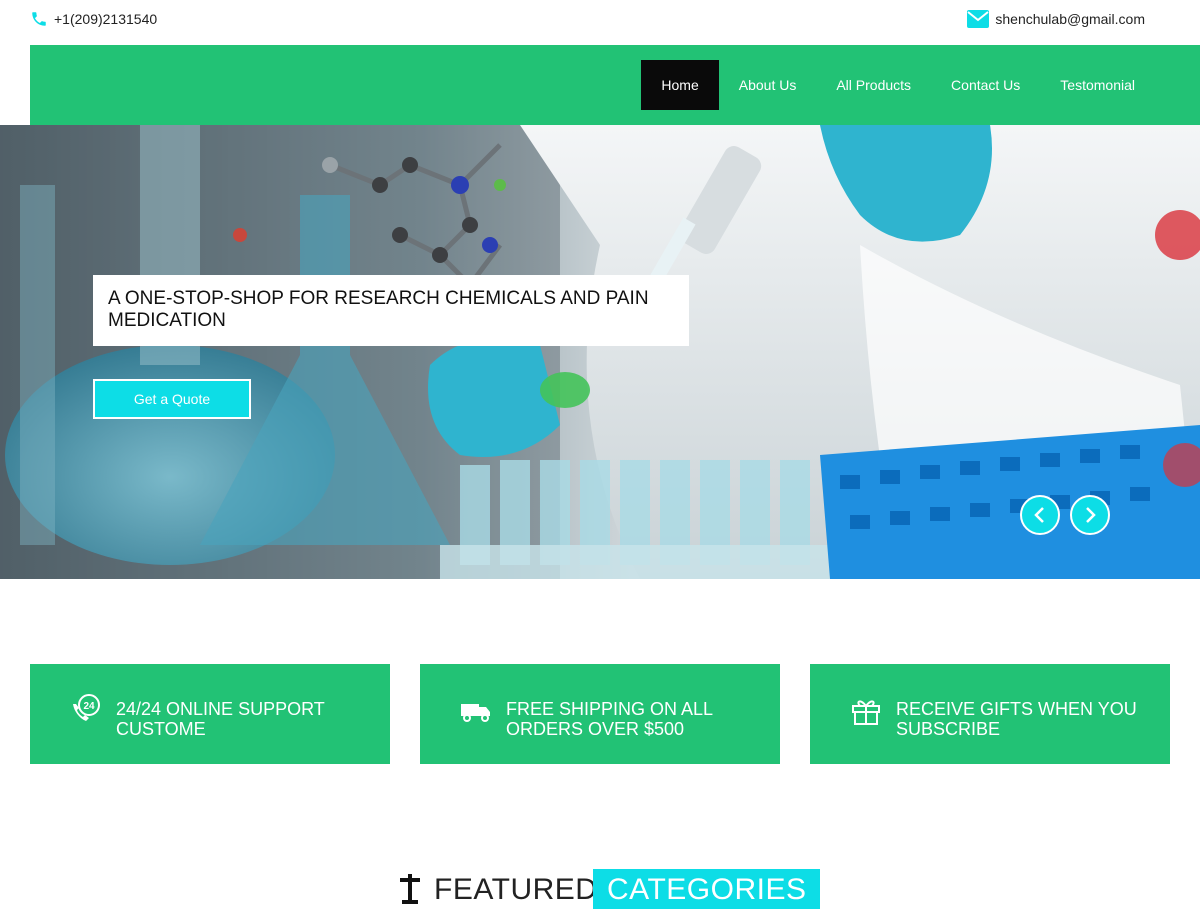 This screenshot has height=909, width=1200. I want to click on email-contact: shenchulab@gmail.com, so click(1056, 19).